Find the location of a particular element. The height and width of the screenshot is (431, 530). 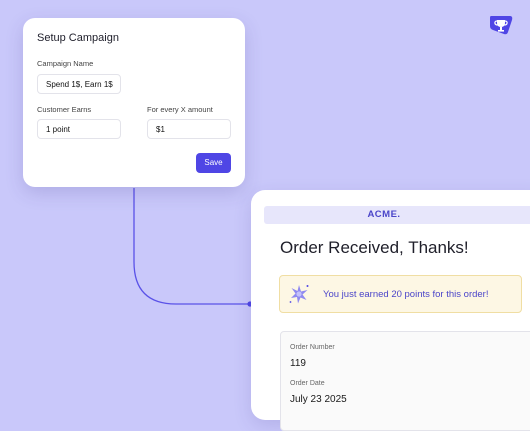

campaign-name-label: Campaign Name is located at coordinates (65, 63).